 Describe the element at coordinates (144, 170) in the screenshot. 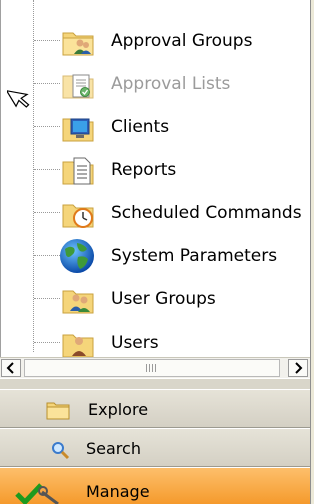

I see `tree-item-label: Reports` at that location.